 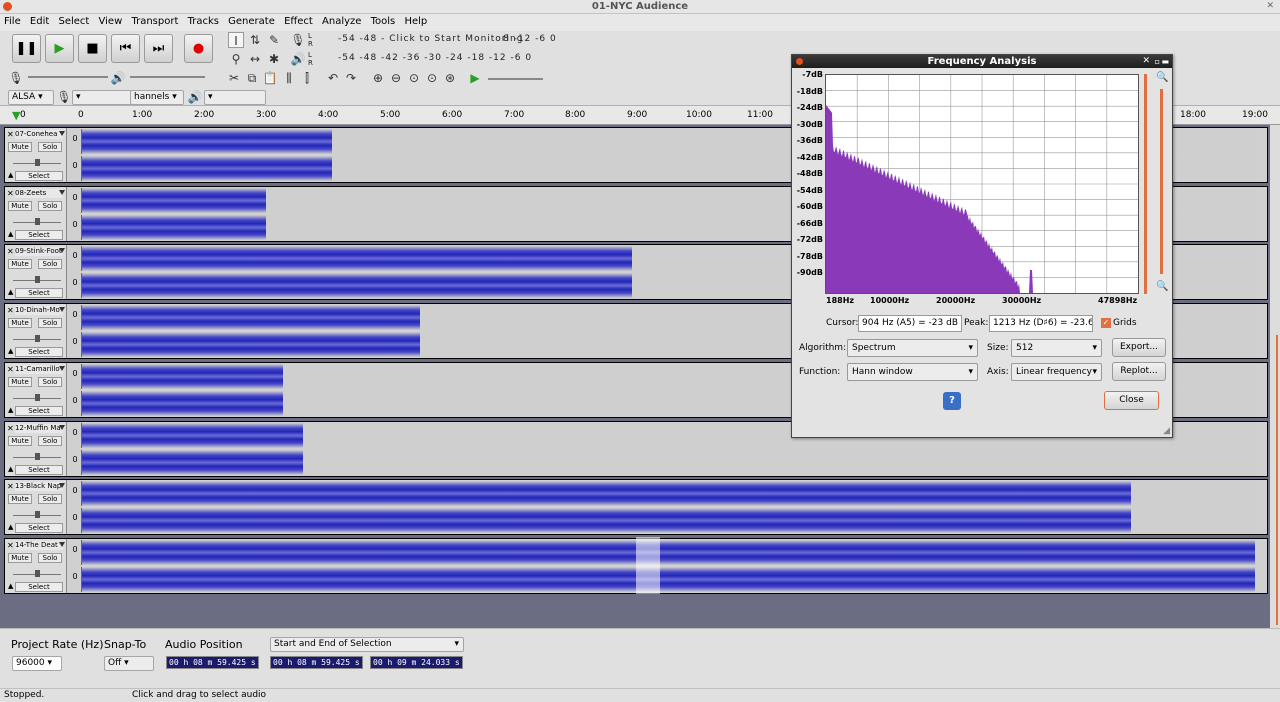 I want to click on envelope-tool: ⇅, so click(x=255, y=40).